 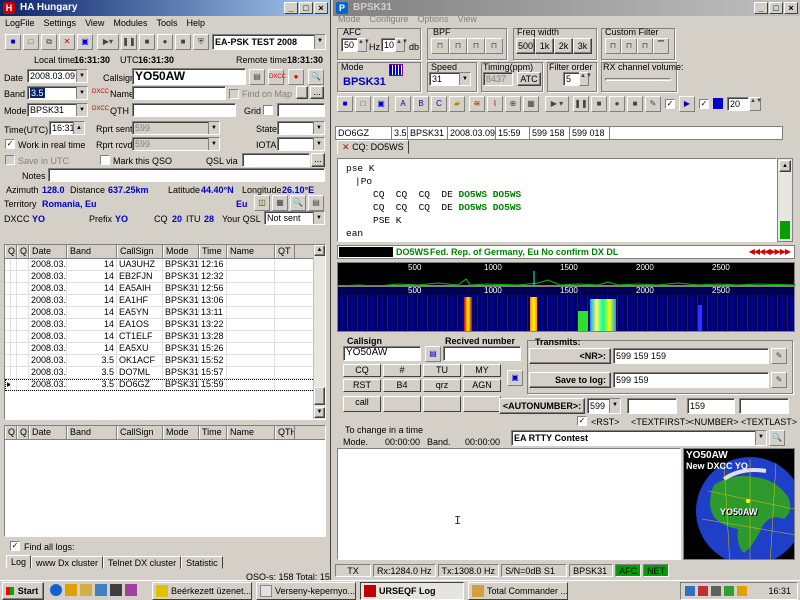 What do you see at coordinates (71, 590) in the screenshot?
I see `outlook-icon` at bounding box center [71, 590].